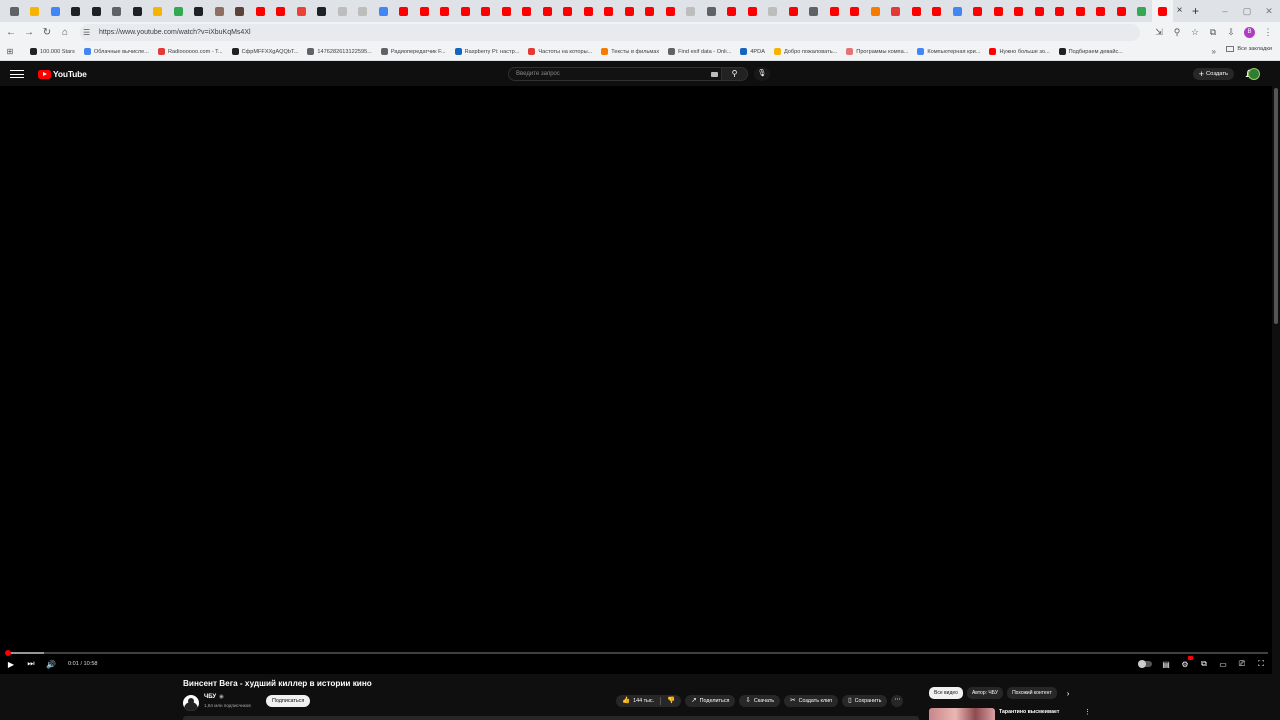  I want to click on apps-grid-icon: ⊞, so click(10, 51).